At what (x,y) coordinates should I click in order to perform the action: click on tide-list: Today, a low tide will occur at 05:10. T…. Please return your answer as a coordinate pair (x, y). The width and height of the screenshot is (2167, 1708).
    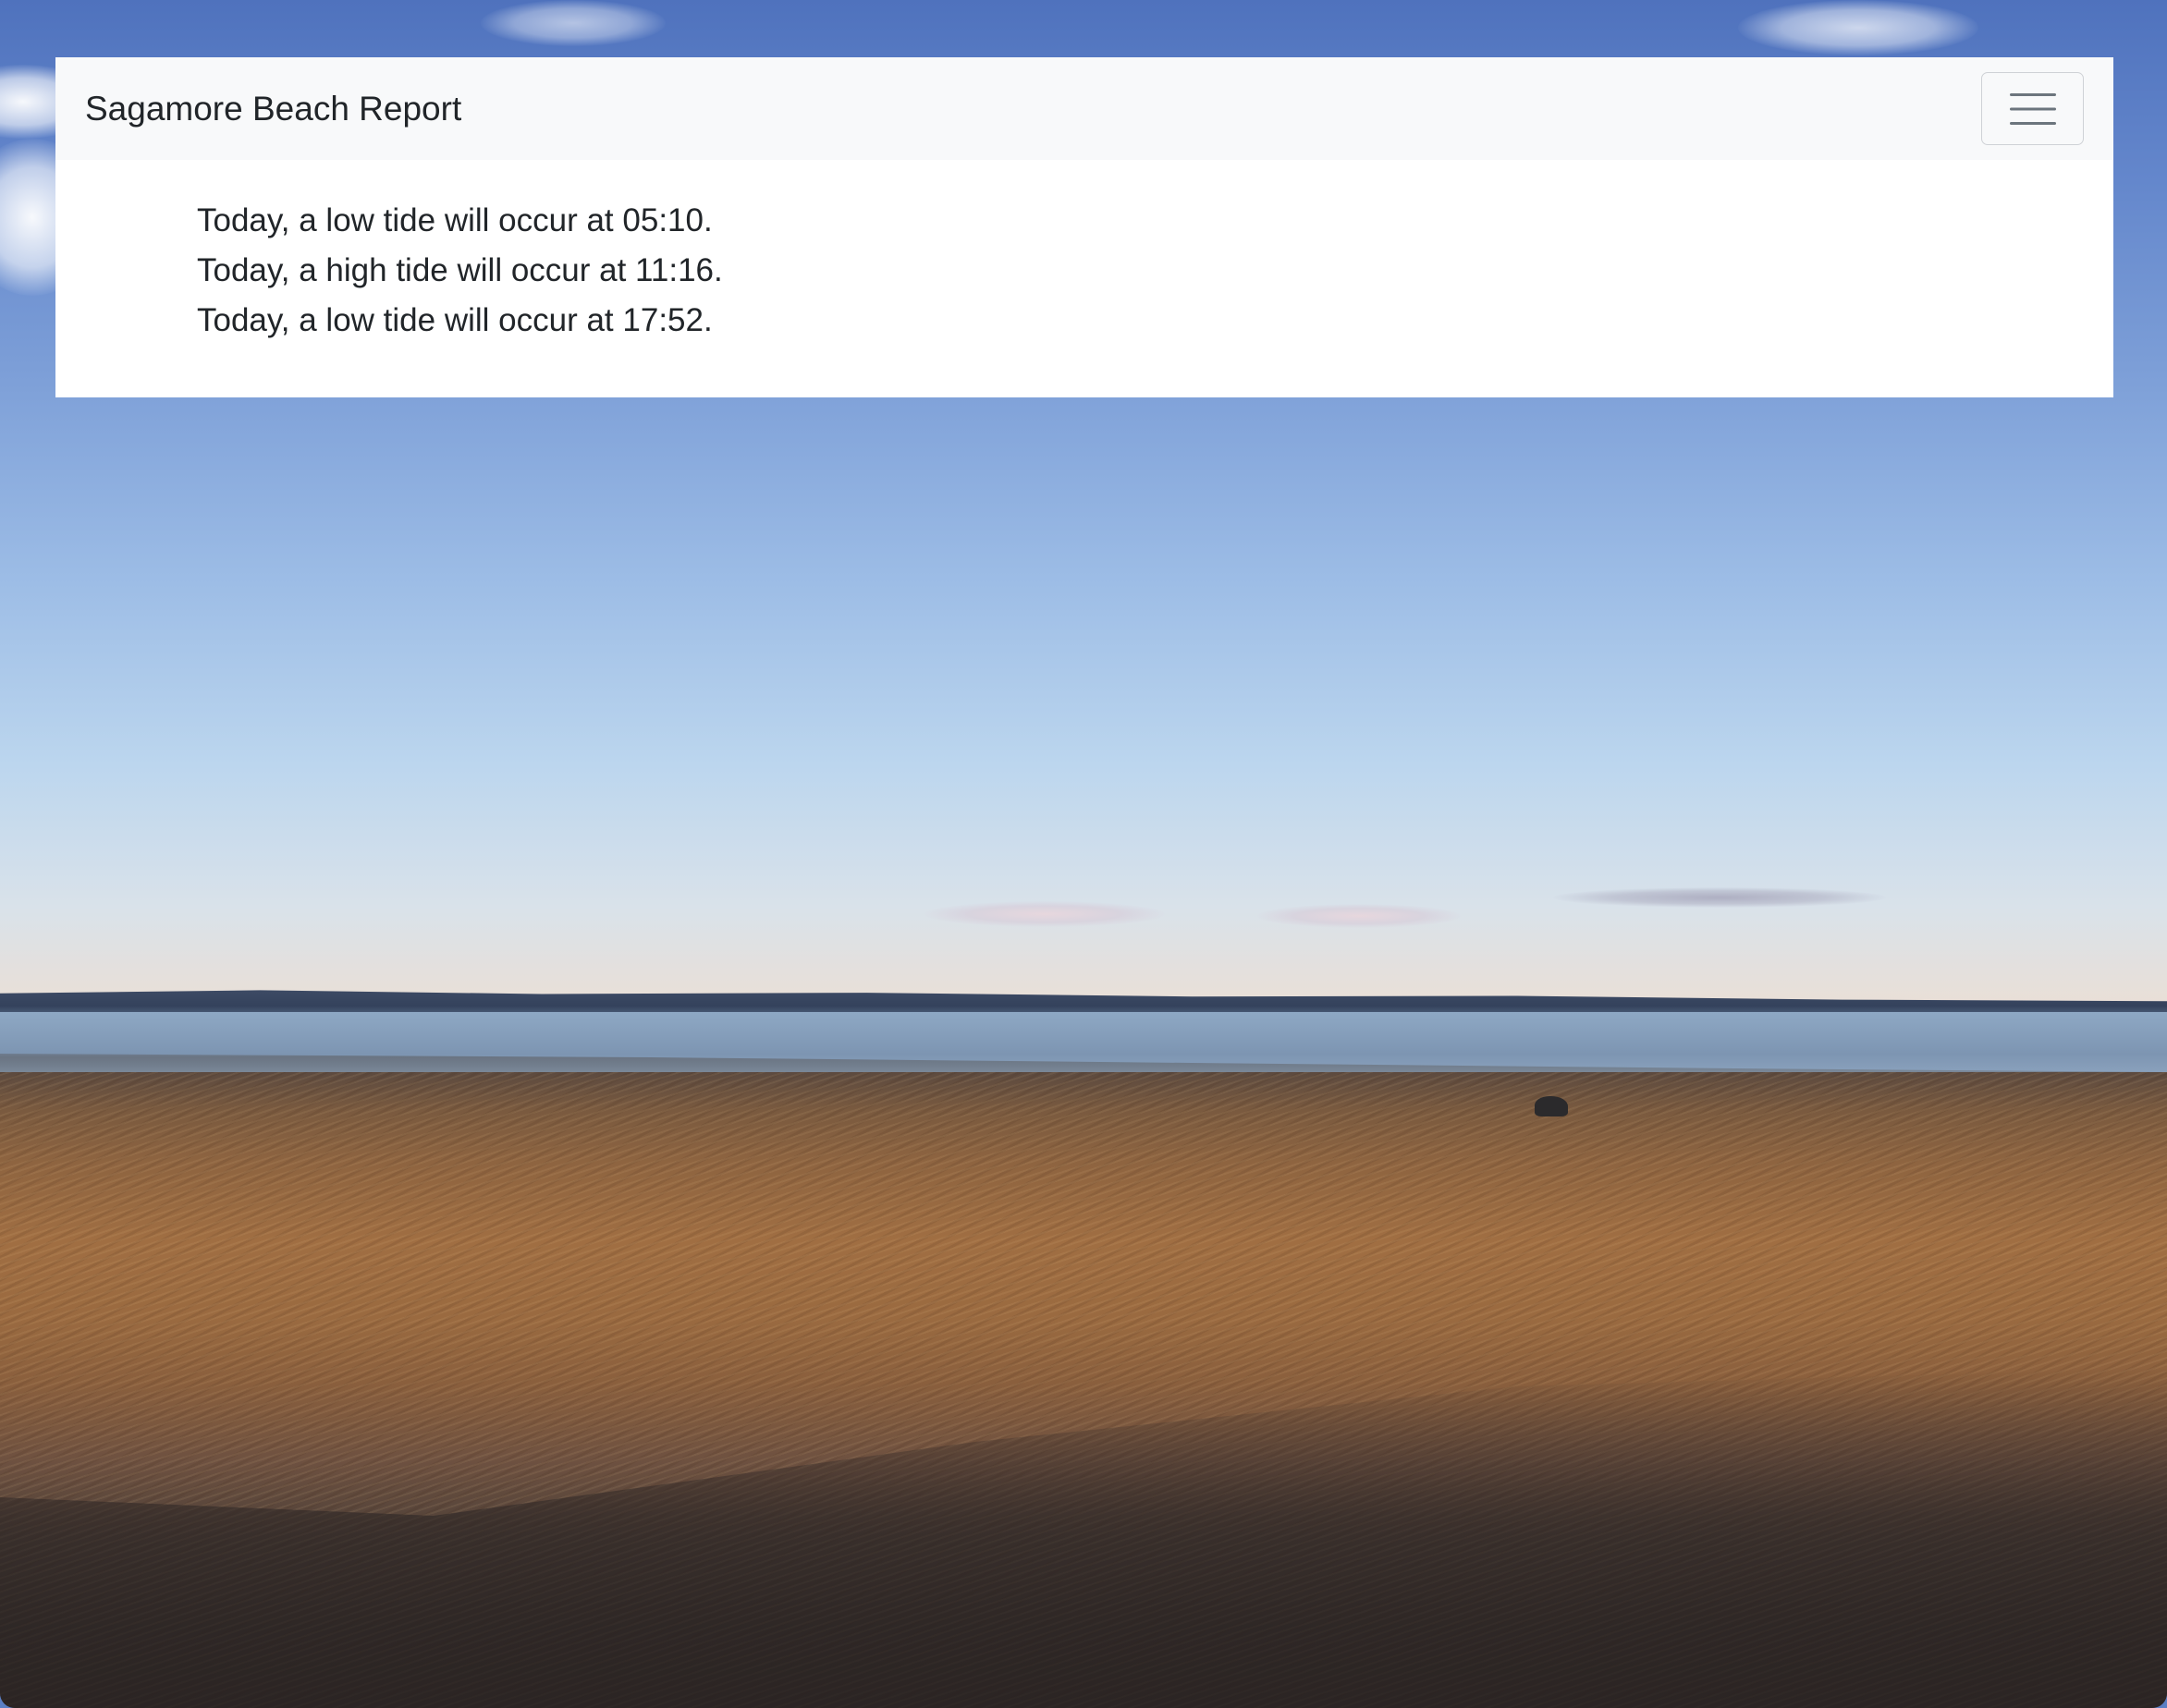
    Looking at the image, I should click on (460, 271).